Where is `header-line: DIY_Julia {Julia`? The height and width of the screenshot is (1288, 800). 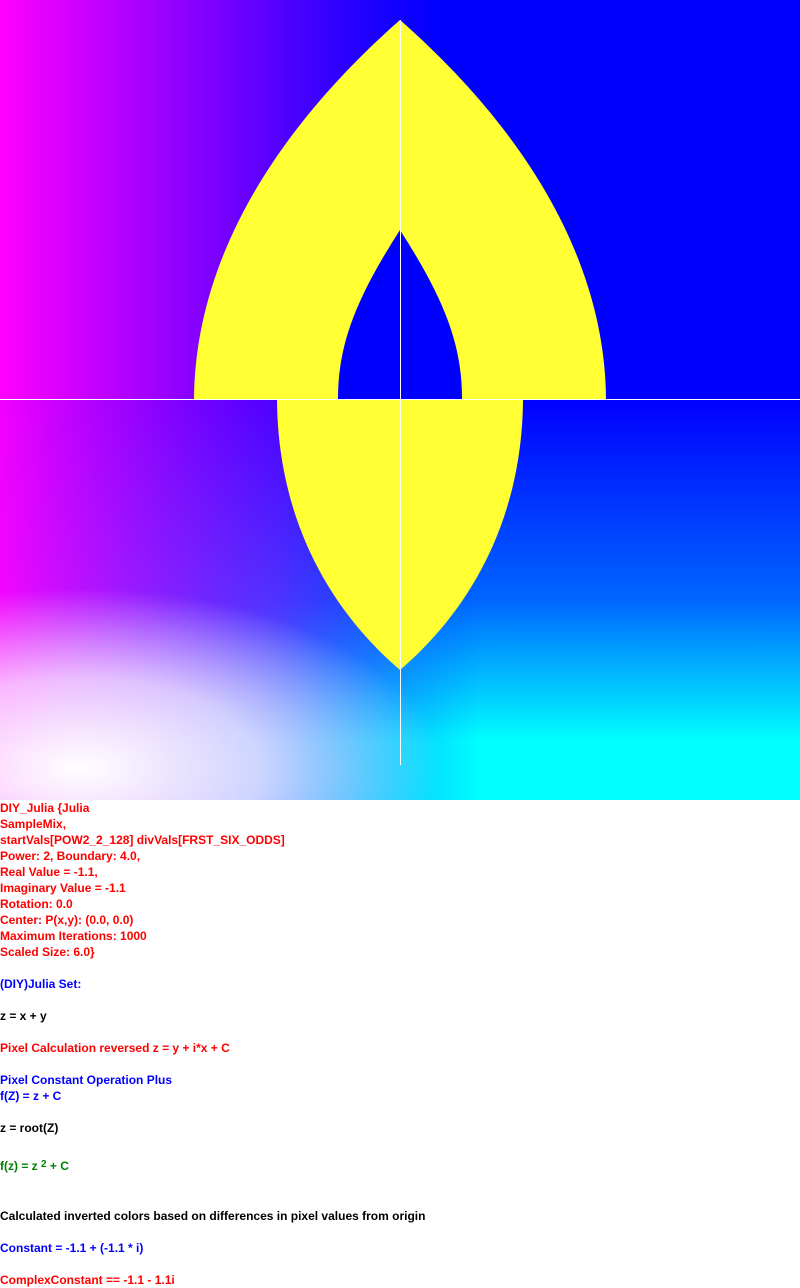 header-line: DIY_Julia {Julia is located at coordinates (45, 808).